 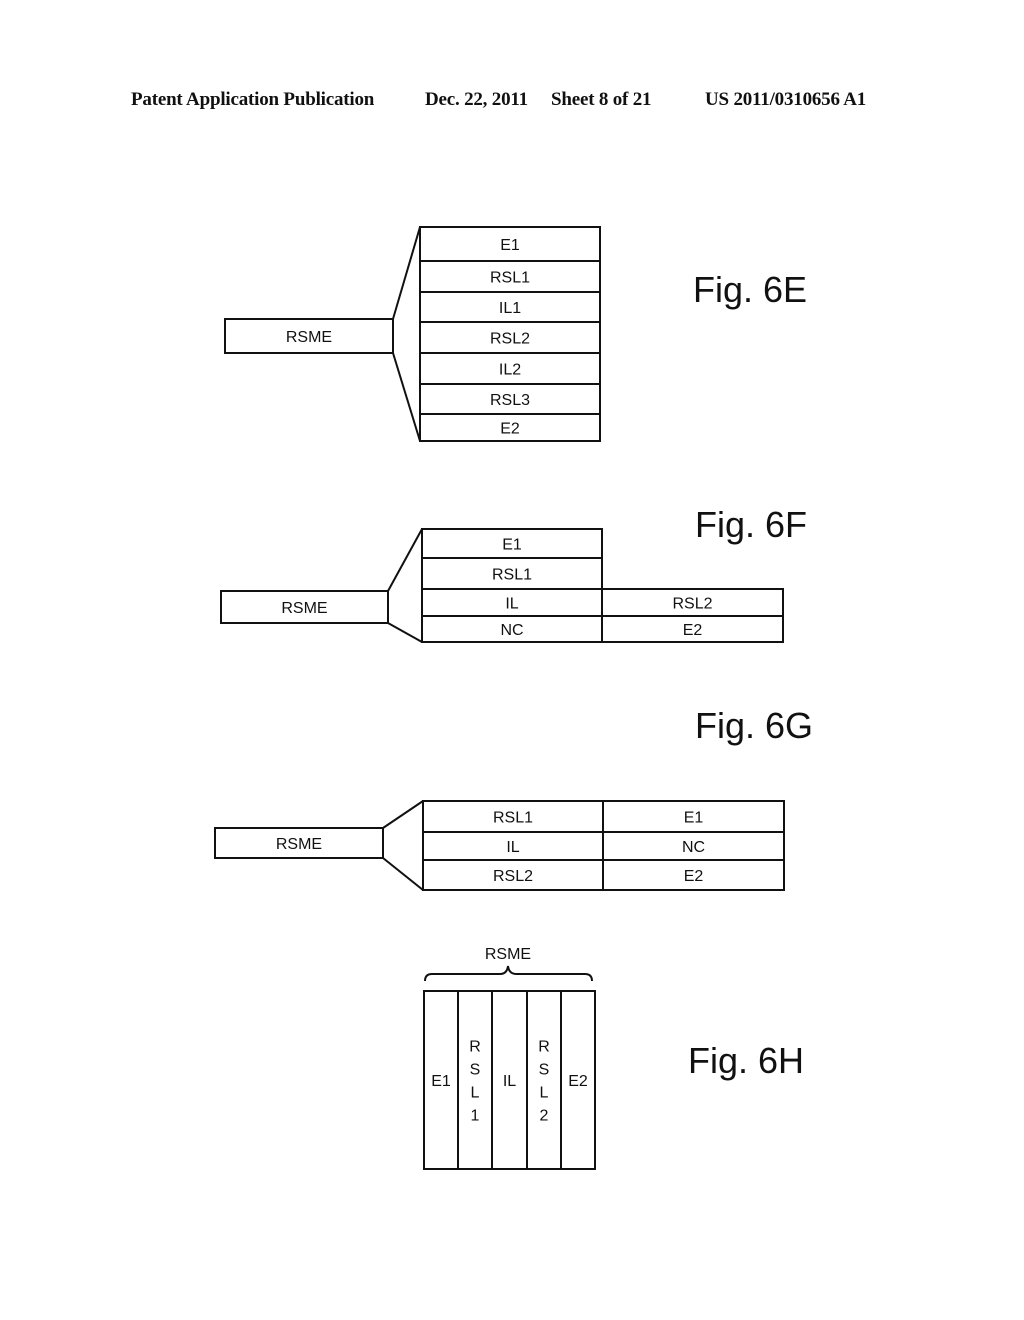 What do you see at coordinates (544, 1116) in the screenshot?
I see `fig6h-column-rsl2-char: 2` at bounding box center [544, 1116].